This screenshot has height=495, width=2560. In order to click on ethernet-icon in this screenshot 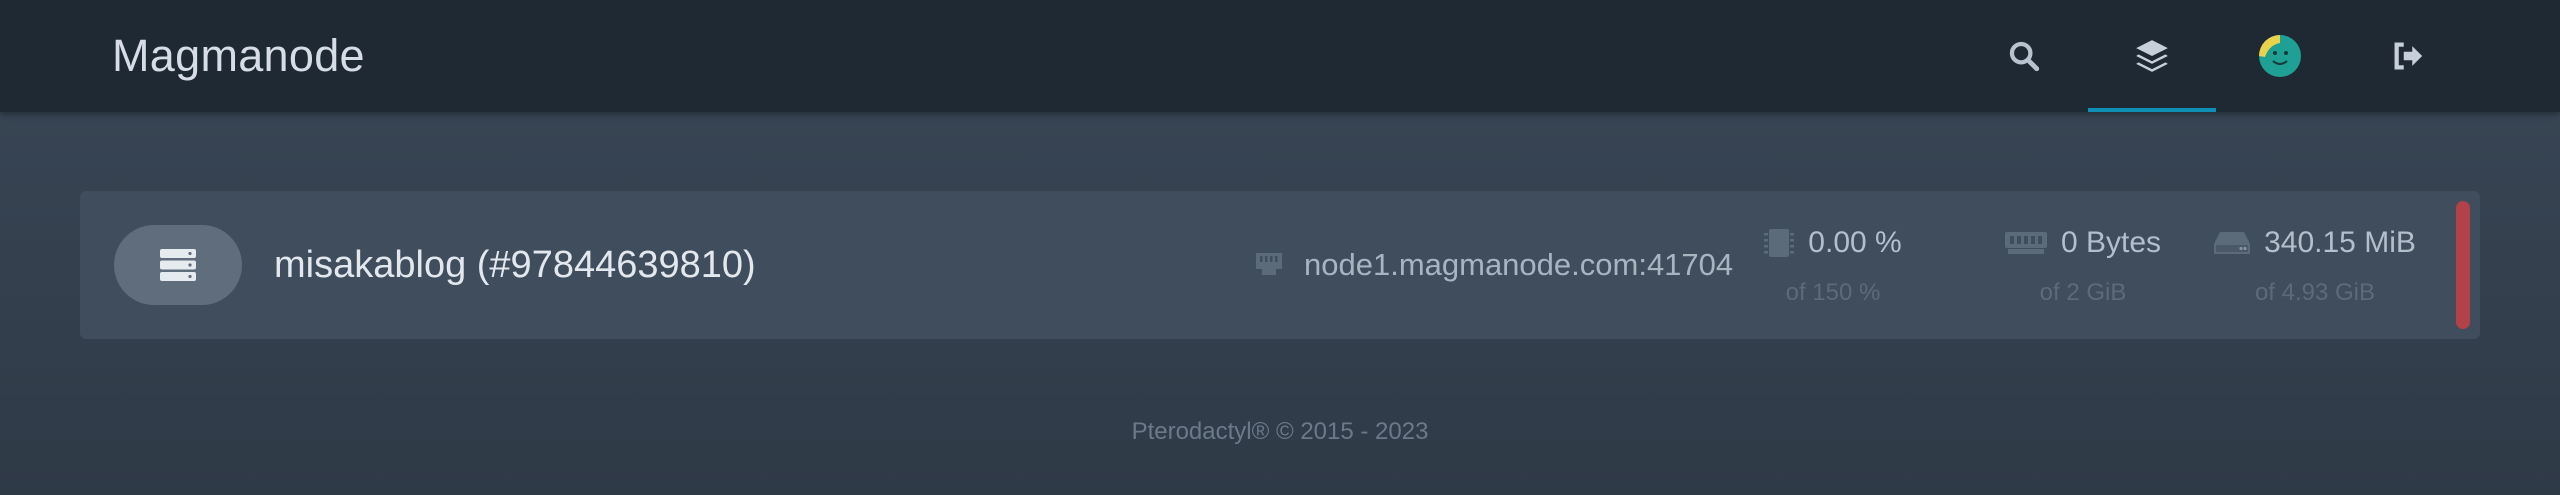, I will do `click(1269, 264)`.